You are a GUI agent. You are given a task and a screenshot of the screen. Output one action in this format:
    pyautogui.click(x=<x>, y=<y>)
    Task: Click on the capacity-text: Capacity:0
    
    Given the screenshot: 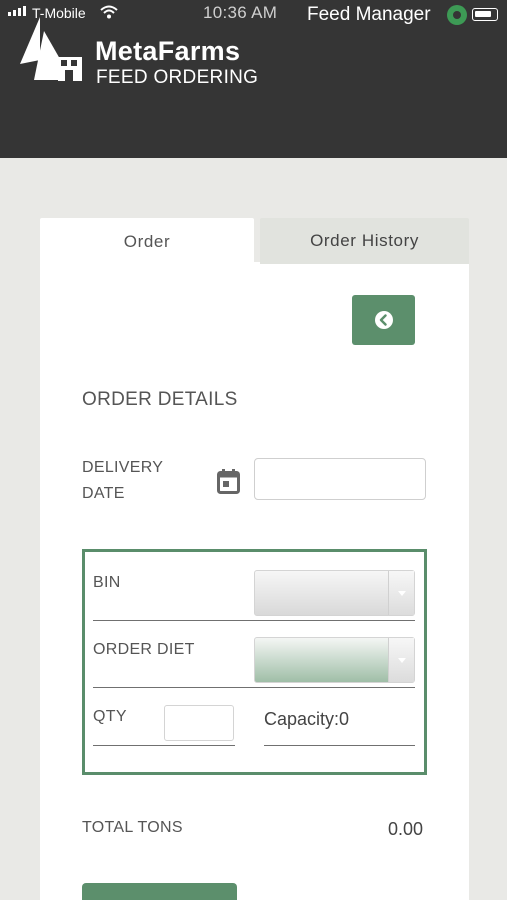 What is the action you would take?
    pyautogui.click(x=307, y=719)
    